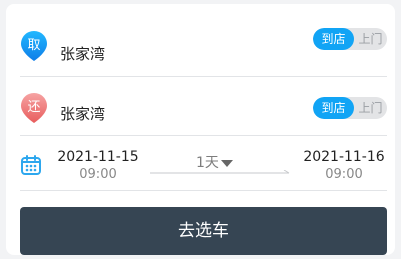 The height and width of the screenshot is (259, 401). What do you see at coordinates (344, 157) in the screenshot?
I see `return-date: 2021-11-16` at bounding box center [344, 157].